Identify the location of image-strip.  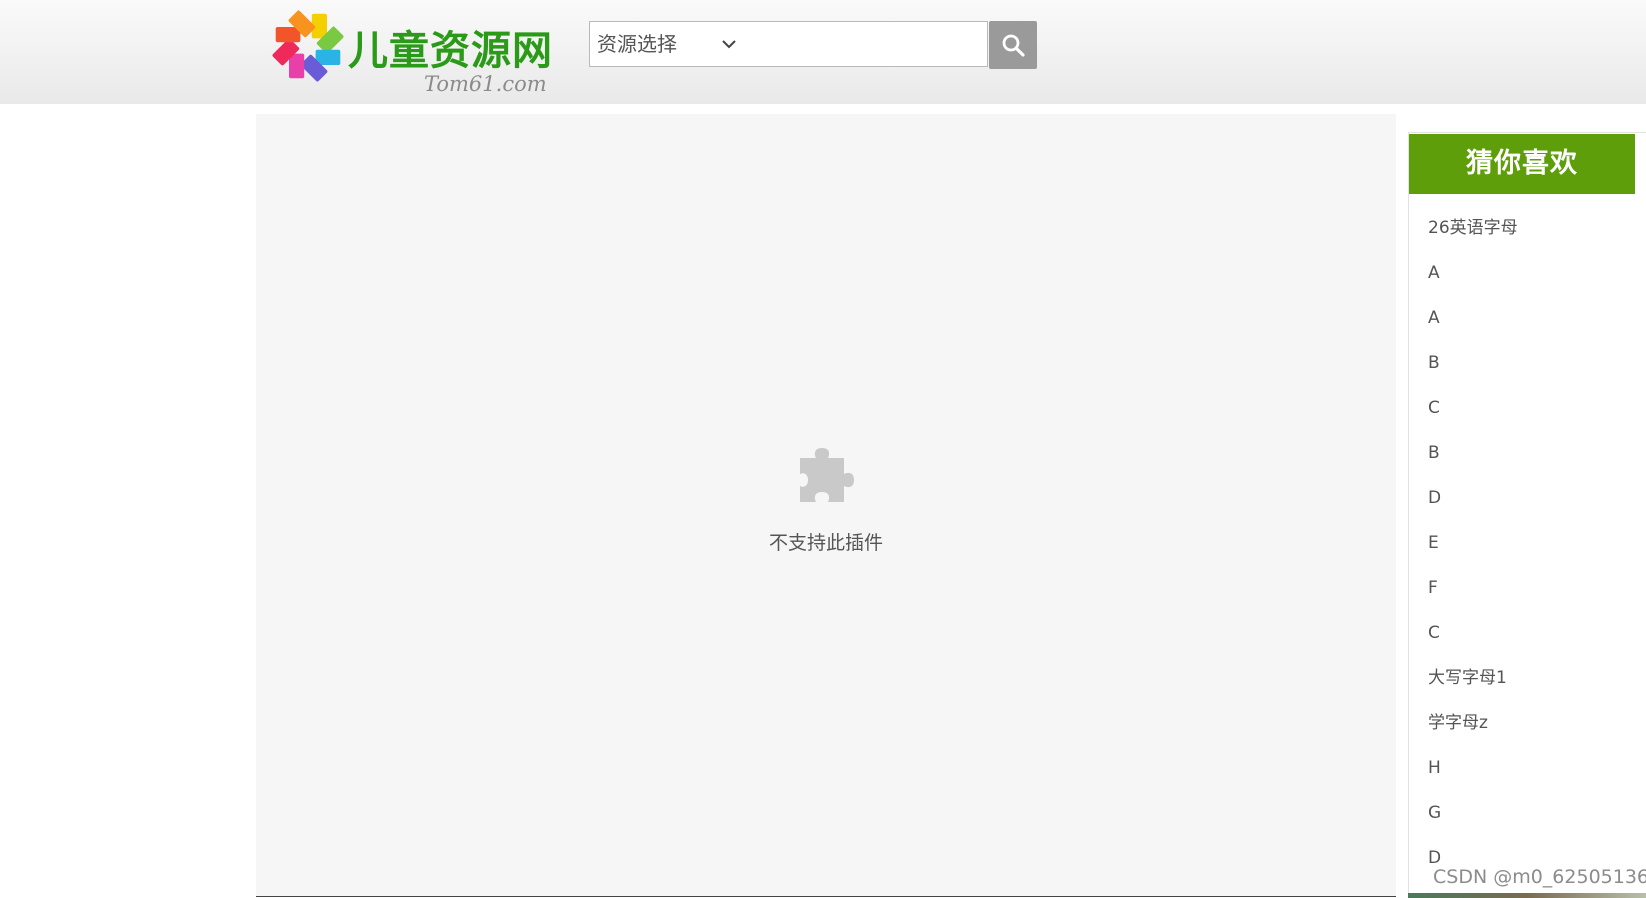
(1527, 895).